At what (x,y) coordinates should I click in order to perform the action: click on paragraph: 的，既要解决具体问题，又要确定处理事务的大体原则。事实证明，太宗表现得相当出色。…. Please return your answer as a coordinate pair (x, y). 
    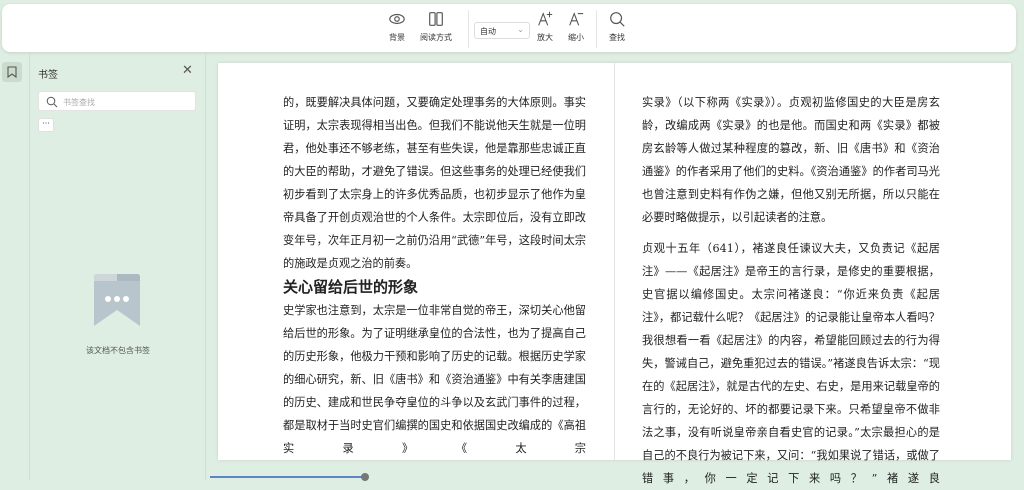
    Looking at the image, I should click on (434, 183).